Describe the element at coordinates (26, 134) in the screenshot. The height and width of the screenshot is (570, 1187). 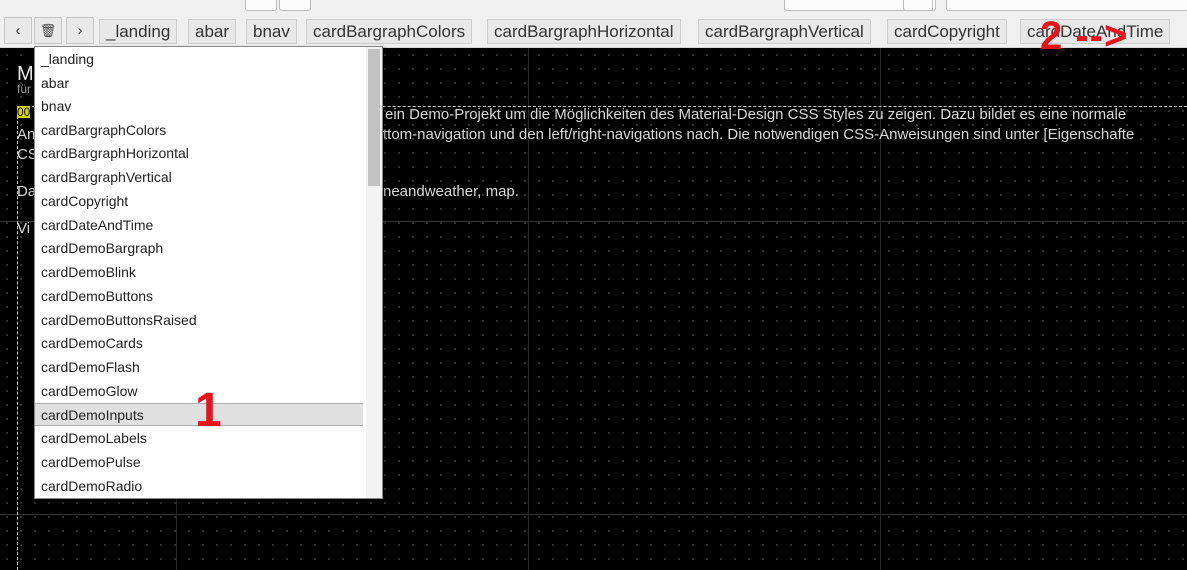
I see `widget-text-line: An` at that location.